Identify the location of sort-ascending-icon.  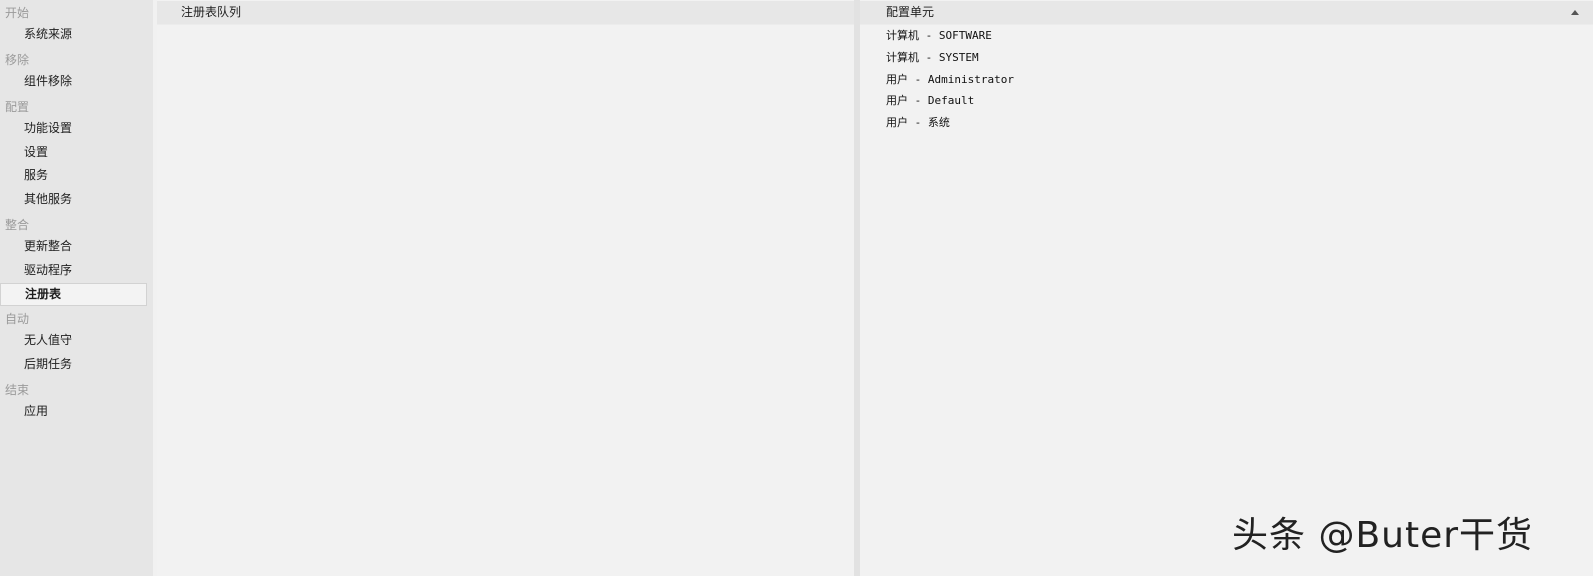
(1575, 12).